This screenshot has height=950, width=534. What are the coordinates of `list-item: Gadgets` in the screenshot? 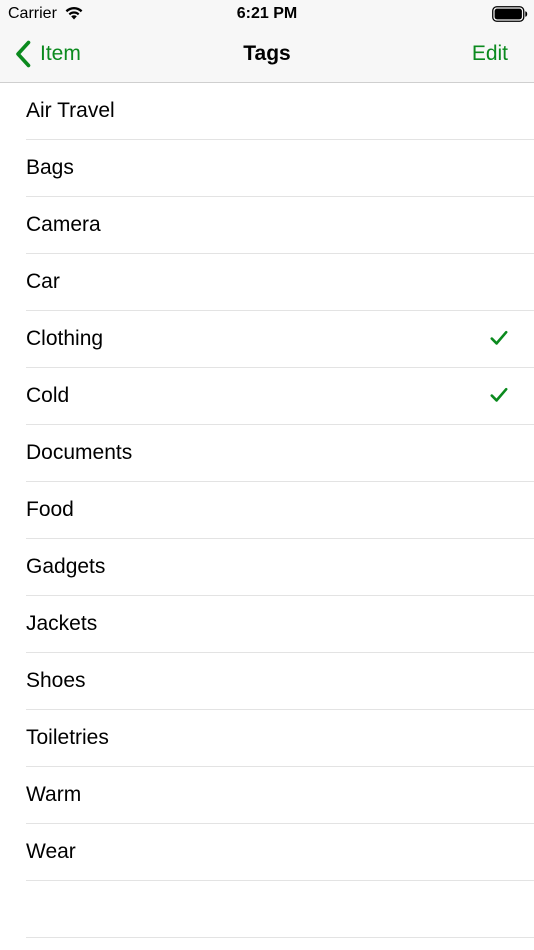 It's located at (280, 567).